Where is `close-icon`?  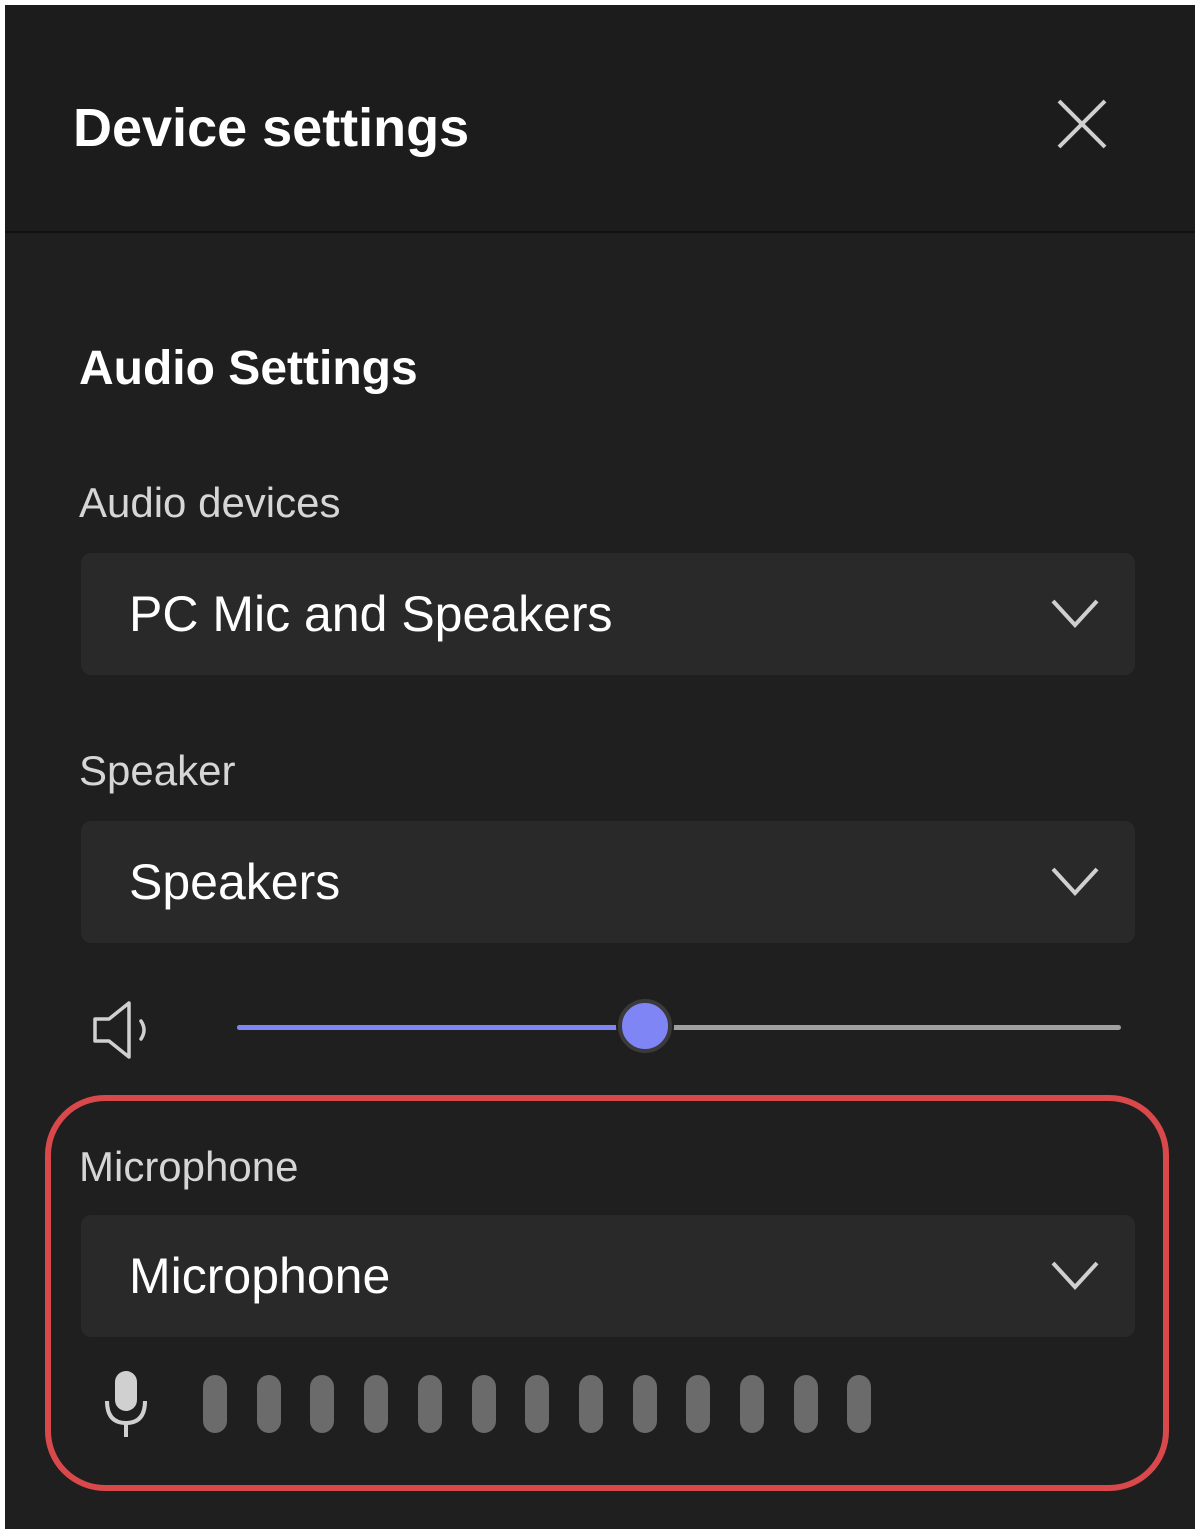 close-icon is located at coordinates (1082, 124).